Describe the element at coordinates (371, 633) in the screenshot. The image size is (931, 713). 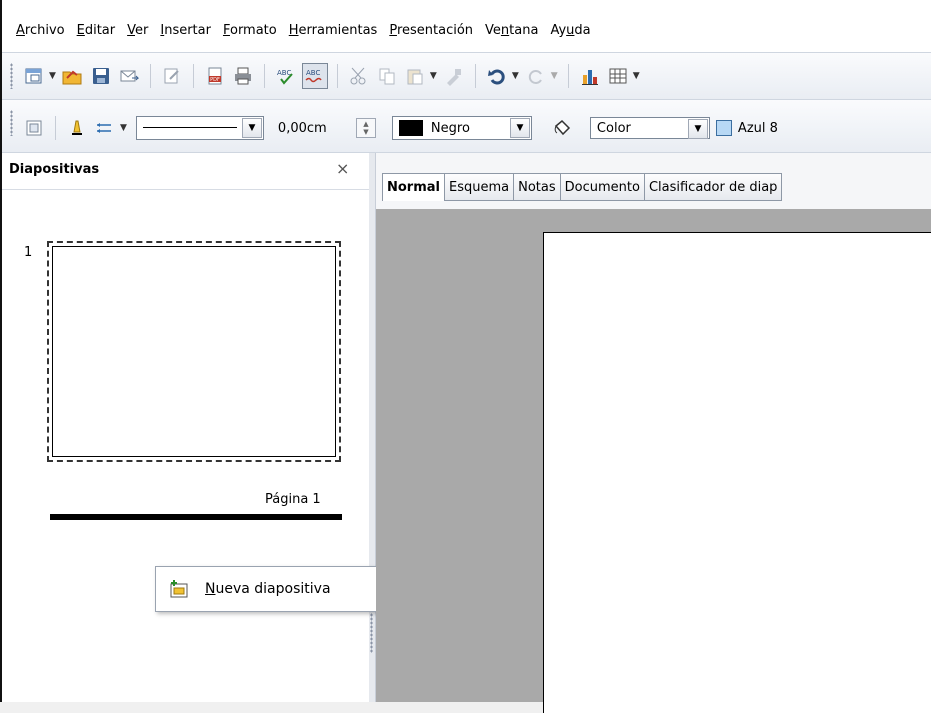
I see `splitter-grip` at that location.